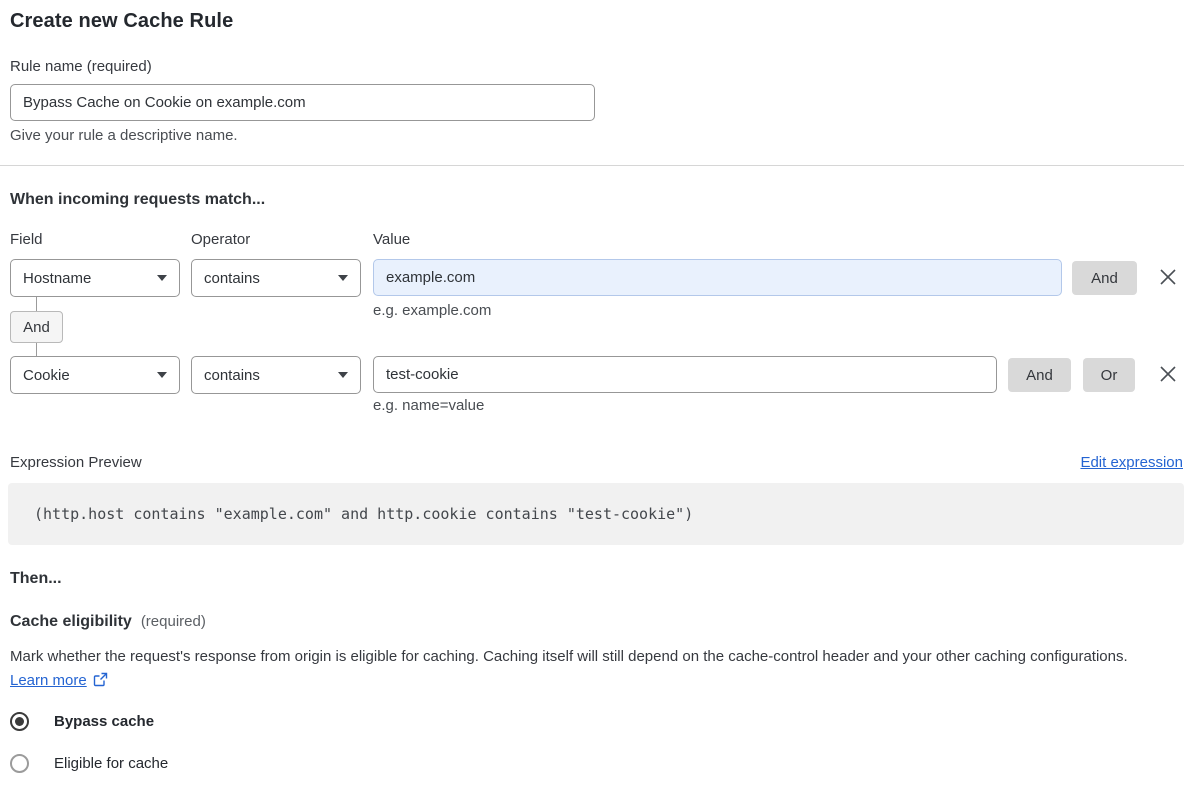 The image size is (1200, 793). Describe the element at coordinates (19, 763) in the screenshot. I see `radio-unselected-icon` at that location.